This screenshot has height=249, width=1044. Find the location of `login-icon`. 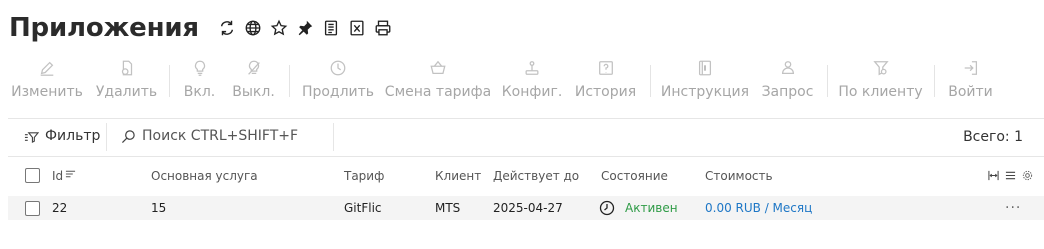

login-icon is located at coordinates (970, 68).